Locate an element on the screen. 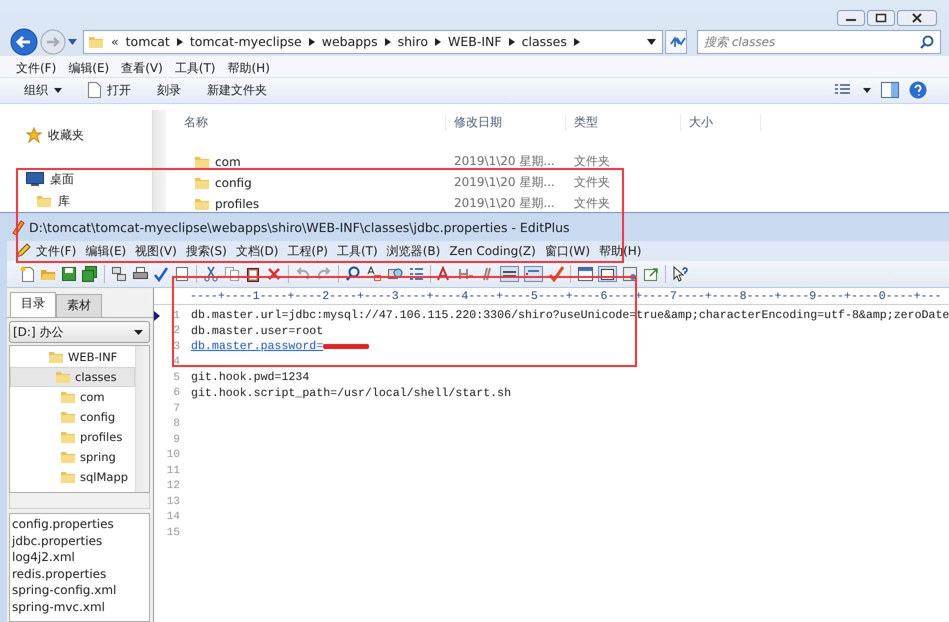 This screenshot has width=949, height=622. spellcheck-icon is located at coordinates (161, 274).